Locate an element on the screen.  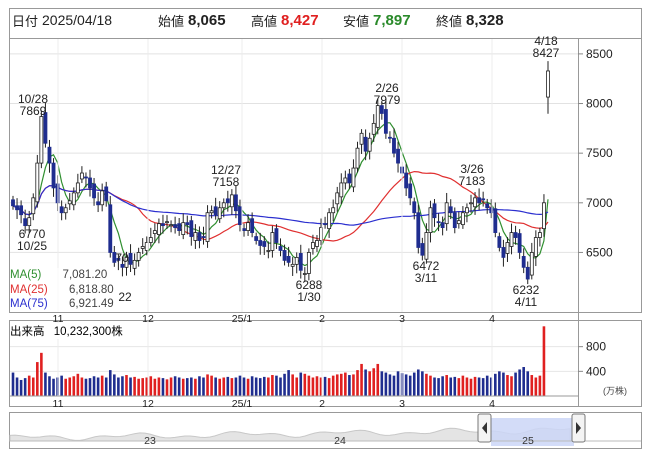
y-axis: 8500 8000 7500 7000 6500 is located at coordinates (595, 153).